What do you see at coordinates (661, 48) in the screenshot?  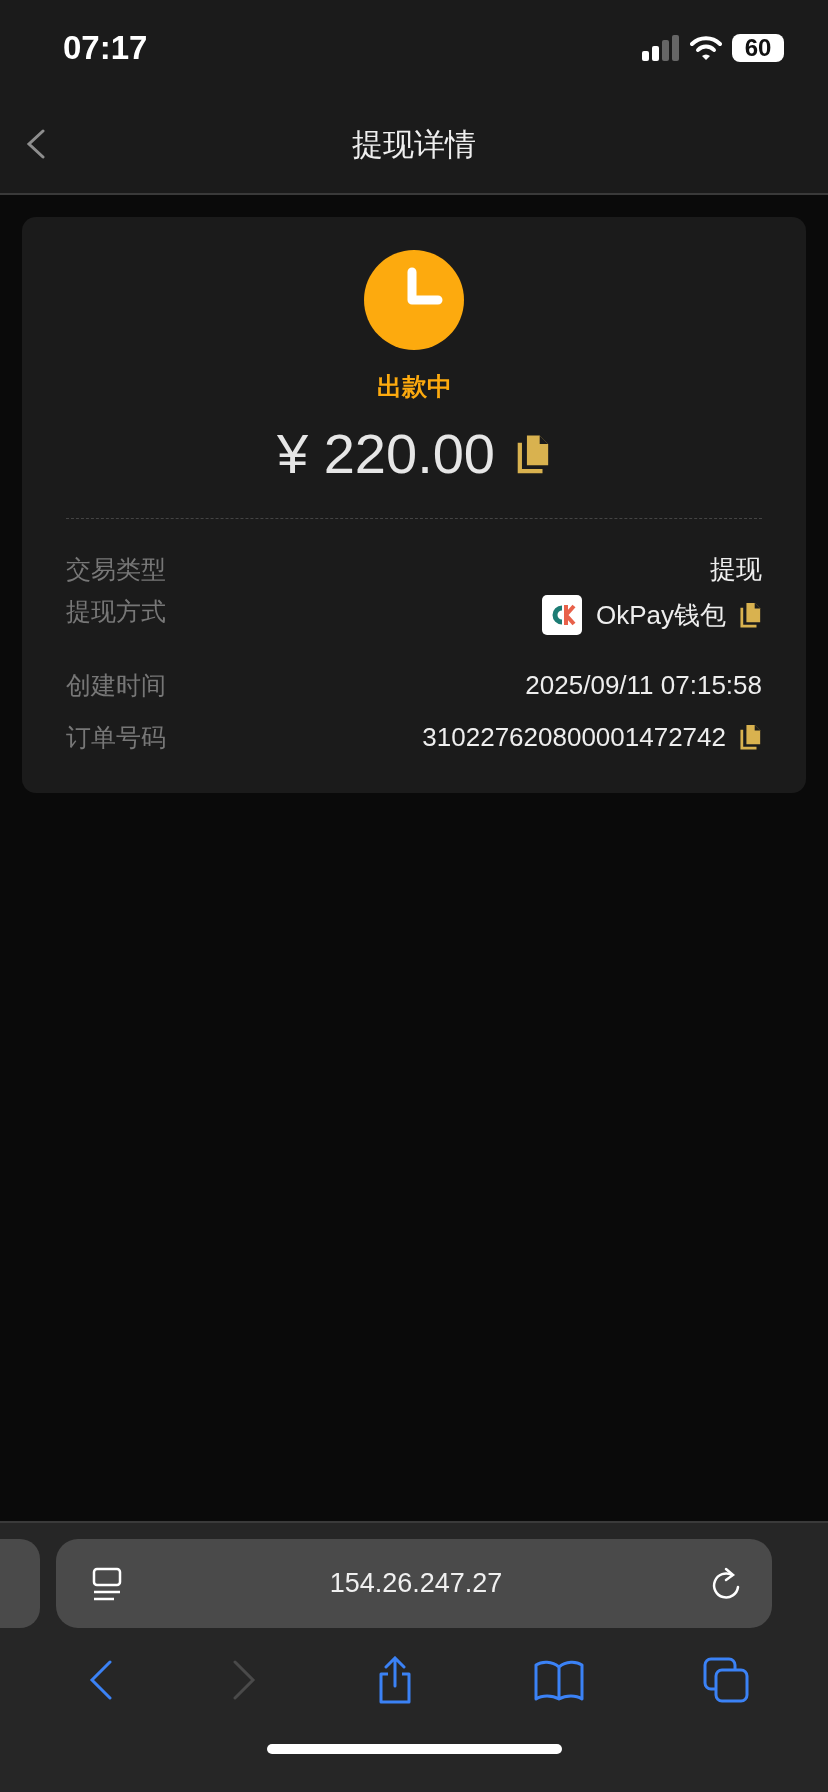 I see `signal-icon` at bounding box center [661, 48].